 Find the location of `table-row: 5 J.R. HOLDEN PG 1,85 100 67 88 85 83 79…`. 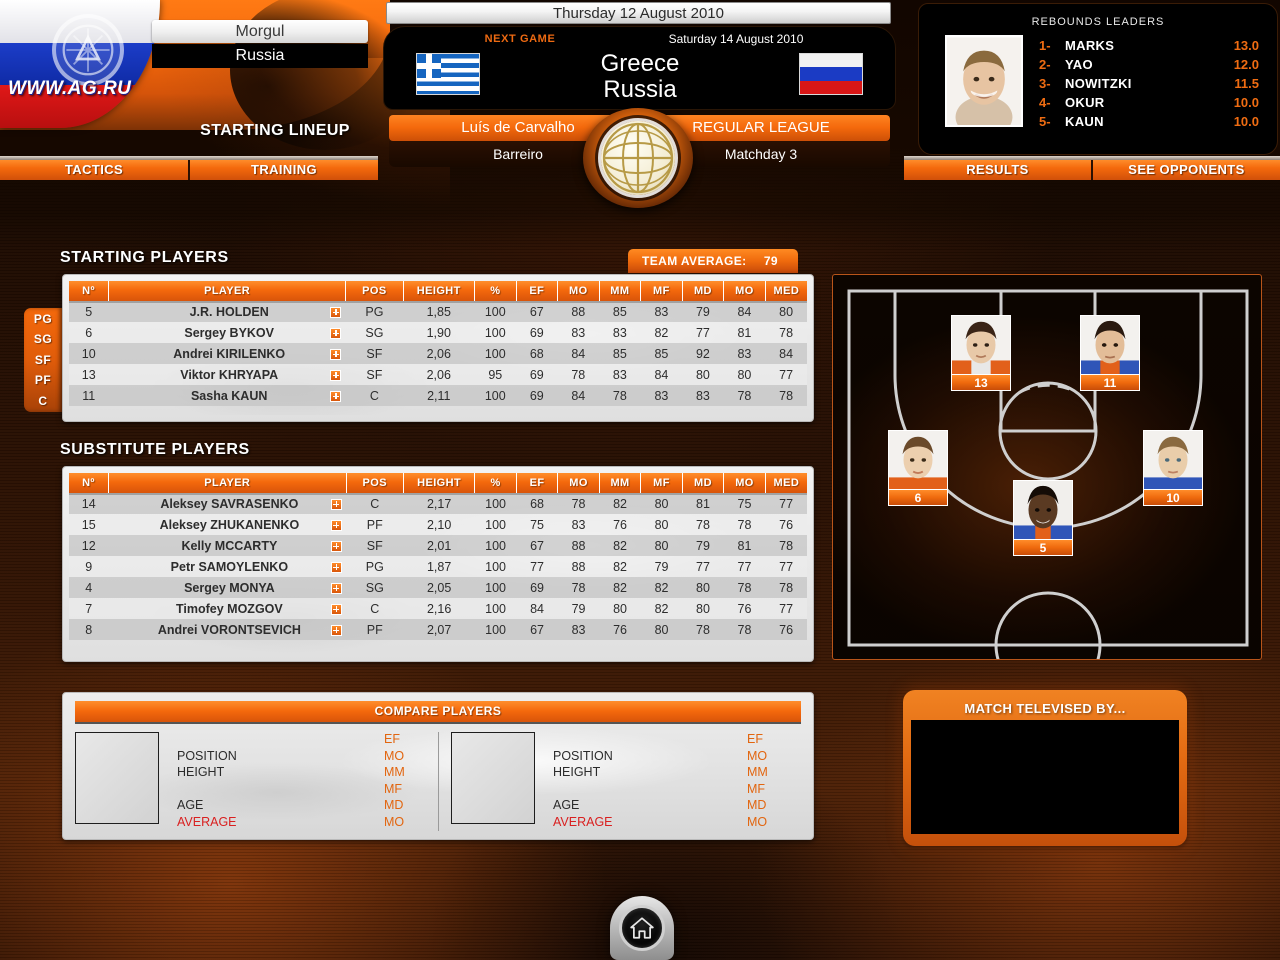

table-row: 5 J.R. HOLDEN PG 1,85 100 67 88 85 83 79… is located at coordinates (438, 311).